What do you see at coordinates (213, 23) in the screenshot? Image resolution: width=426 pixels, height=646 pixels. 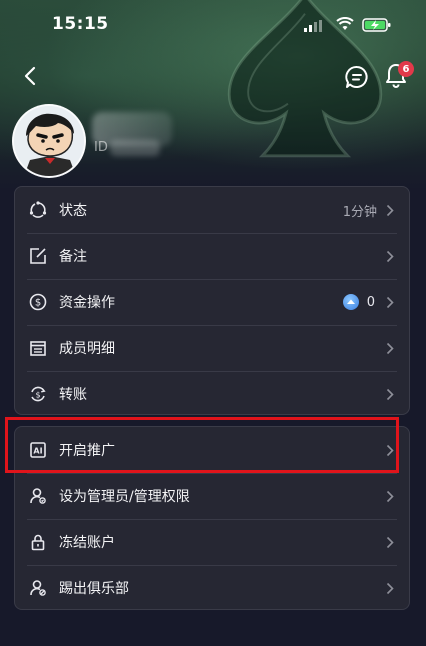 I see `status-bar: 15:15` at bounding box center [213, 23].